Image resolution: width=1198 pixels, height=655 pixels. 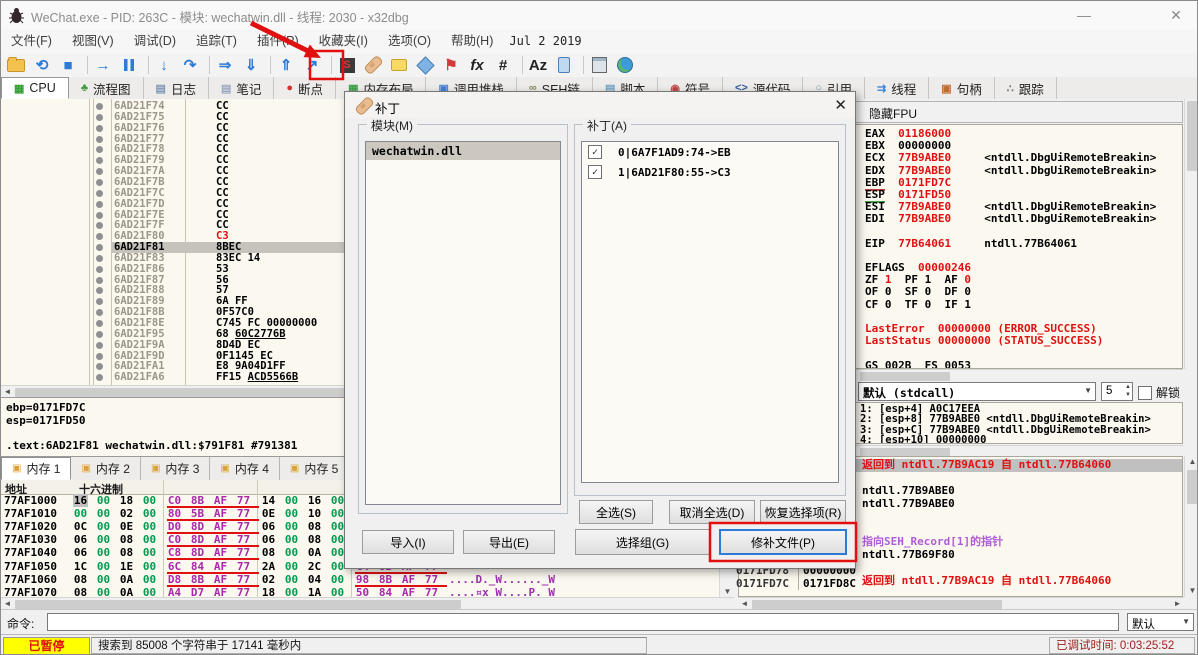 What do you see at coordinates (918, 292) in the screenshot?
I see `register-segment: OF 0 SF 0 DF 0` at bounding box center [918, 292].